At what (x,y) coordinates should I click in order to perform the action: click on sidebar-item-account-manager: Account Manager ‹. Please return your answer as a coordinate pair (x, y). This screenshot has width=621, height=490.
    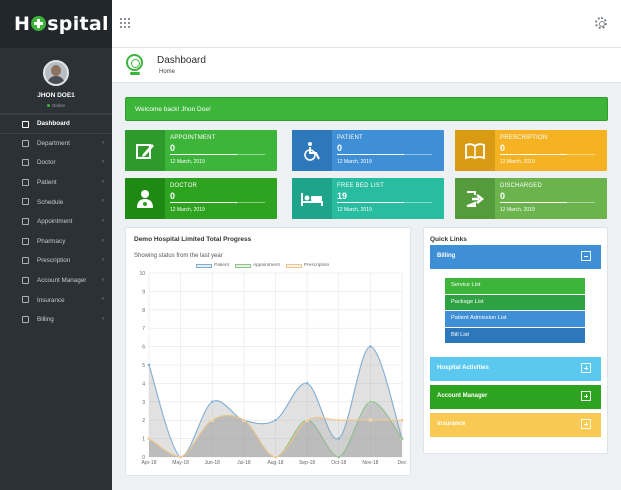
    Looking at the image, I should click on (56, 281).